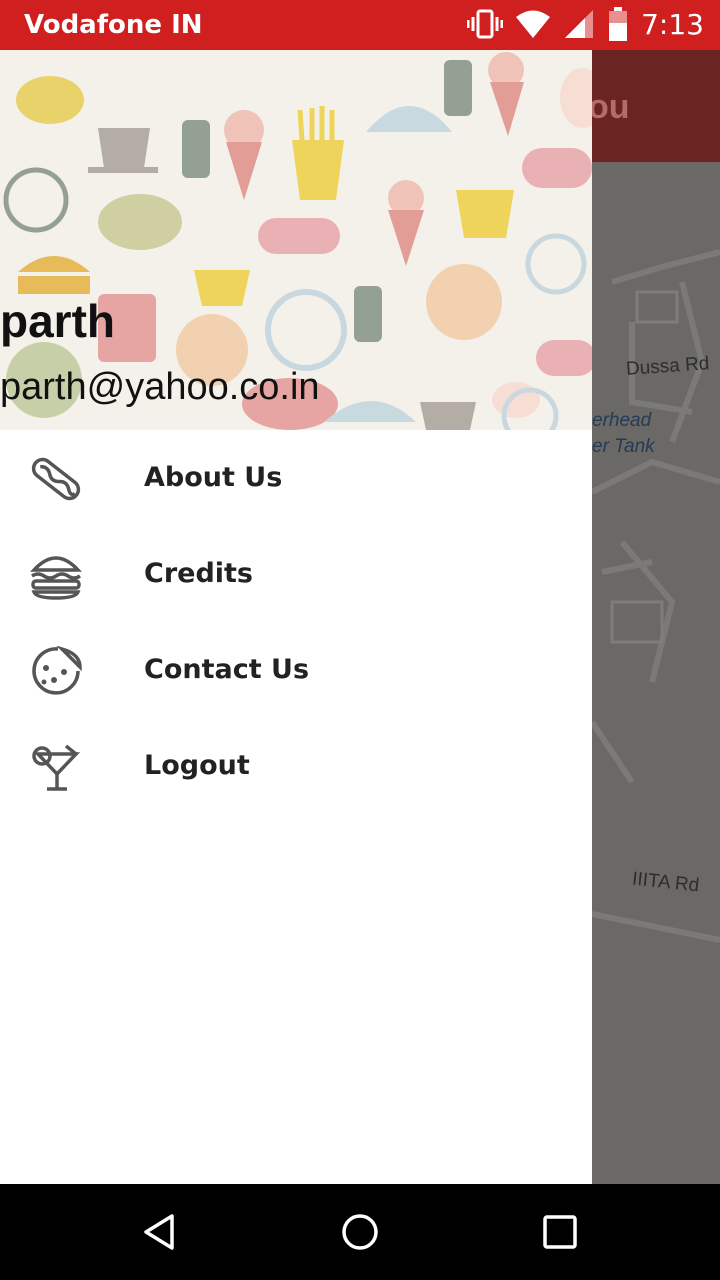 The image size is (720, 1280). What do you see at coordinates (199, 573) in the screenshot?
I see `menu-label-credits: Credits` at bounding box center [199, 573].